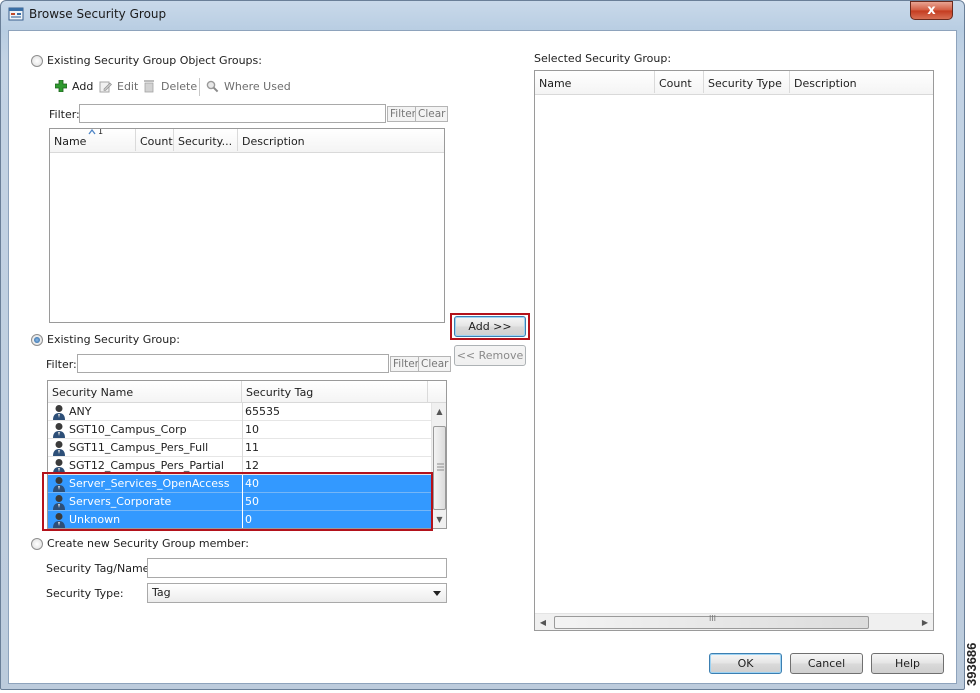 Image resolution: width=980 pixels, height=693 pixels. What do you see at coordinates (252, 429) in the screenshot?
I see `security-tag-cell: 10` at bounding box center [252, 429].